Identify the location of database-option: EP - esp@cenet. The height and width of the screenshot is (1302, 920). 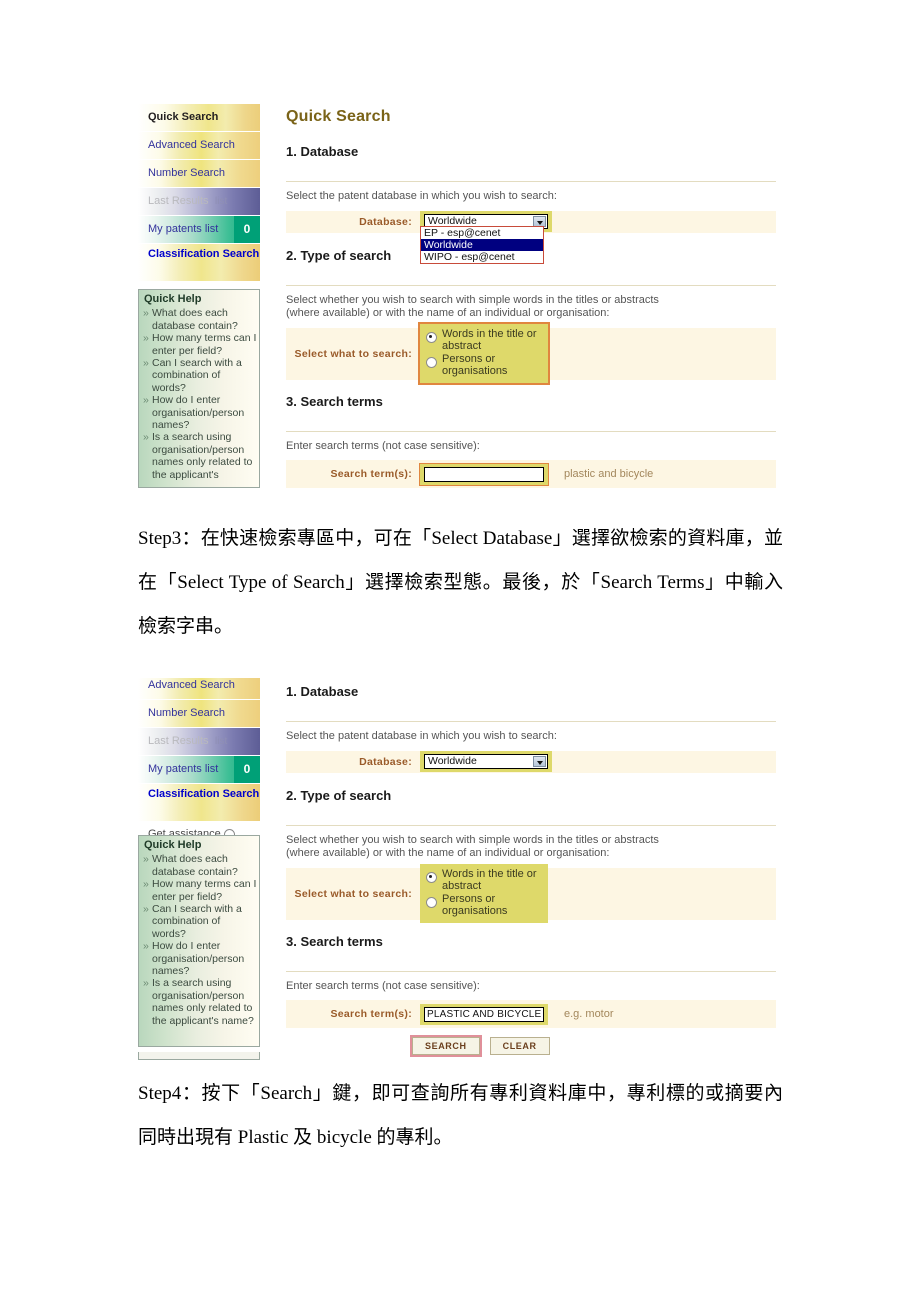
(482, 233).